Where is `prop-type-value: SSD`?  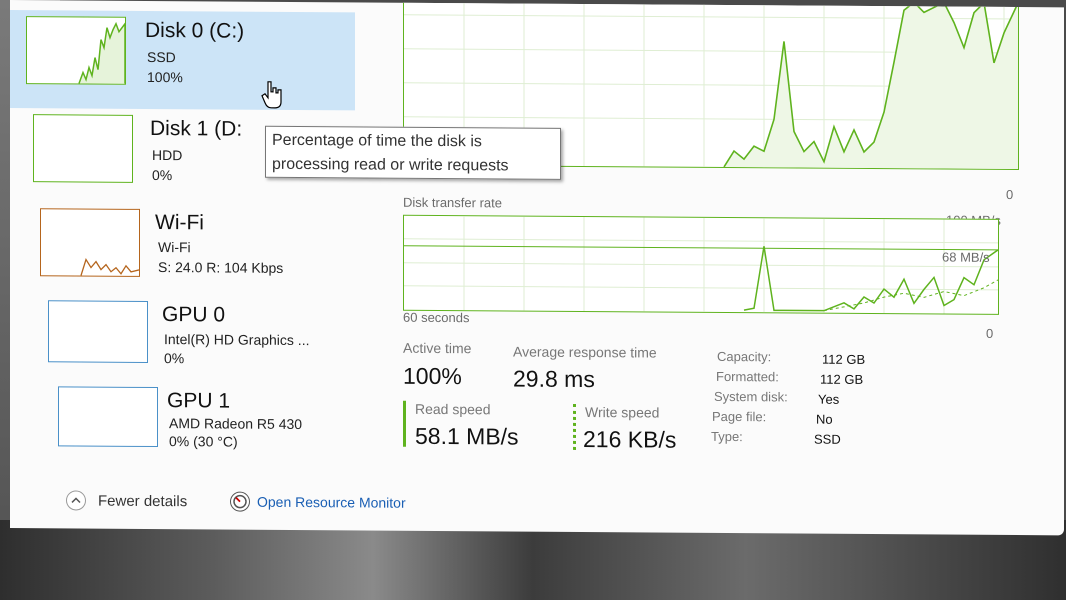 prop-type-value: SSD is located at coordinates (827, 439).